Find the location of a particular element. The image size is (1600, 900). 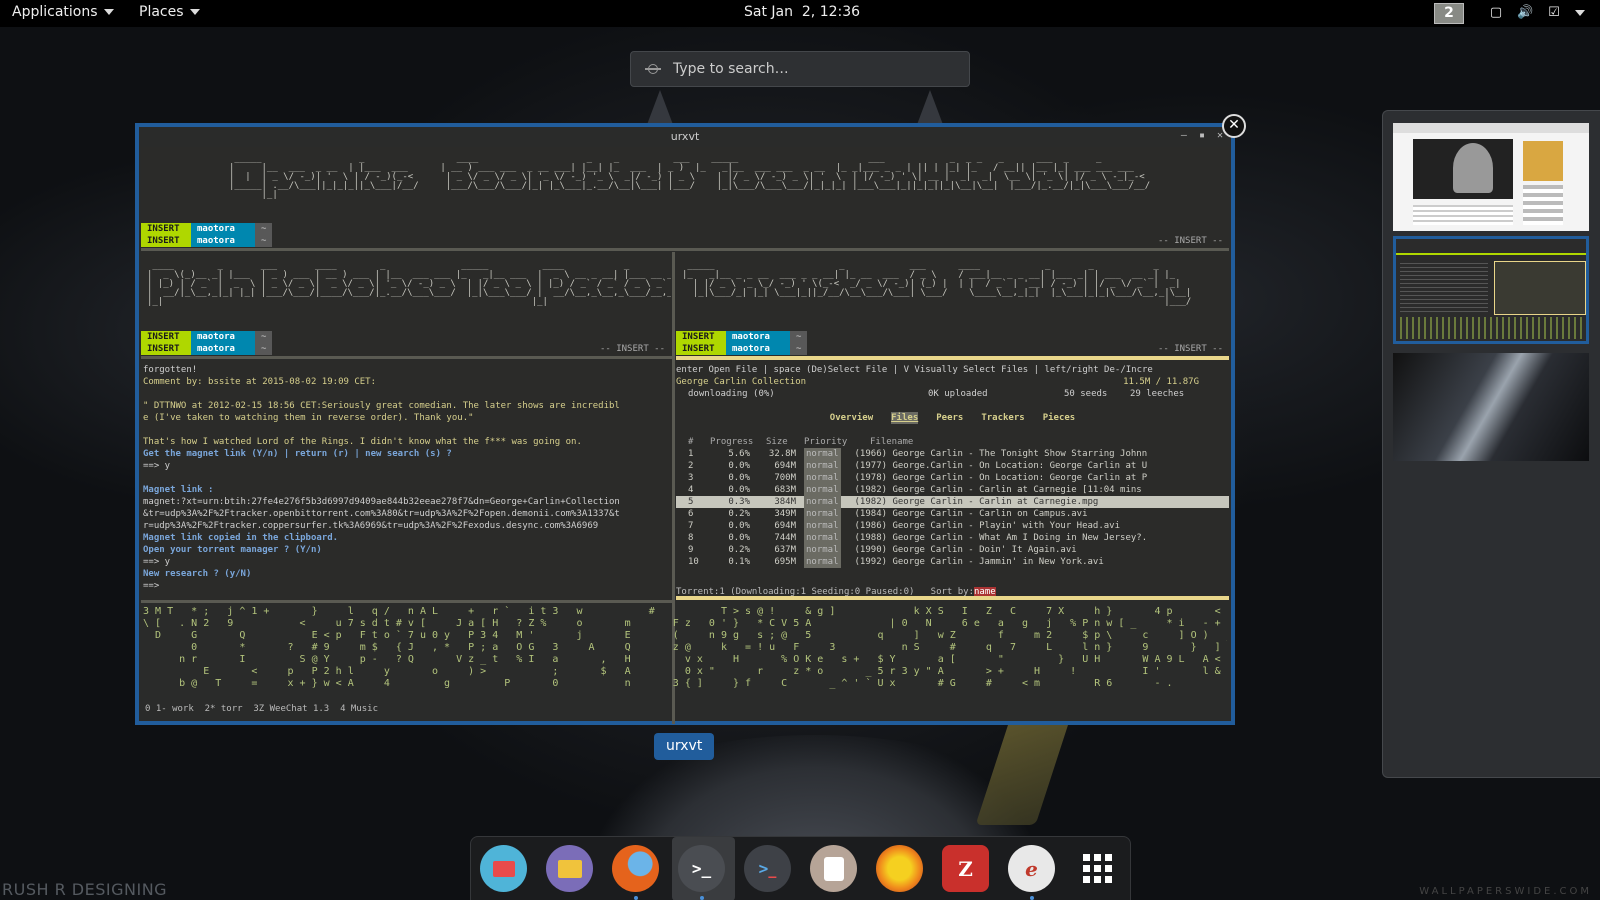

torrent-uploaded: 0K uploaded is located at coordinates (958, 394).